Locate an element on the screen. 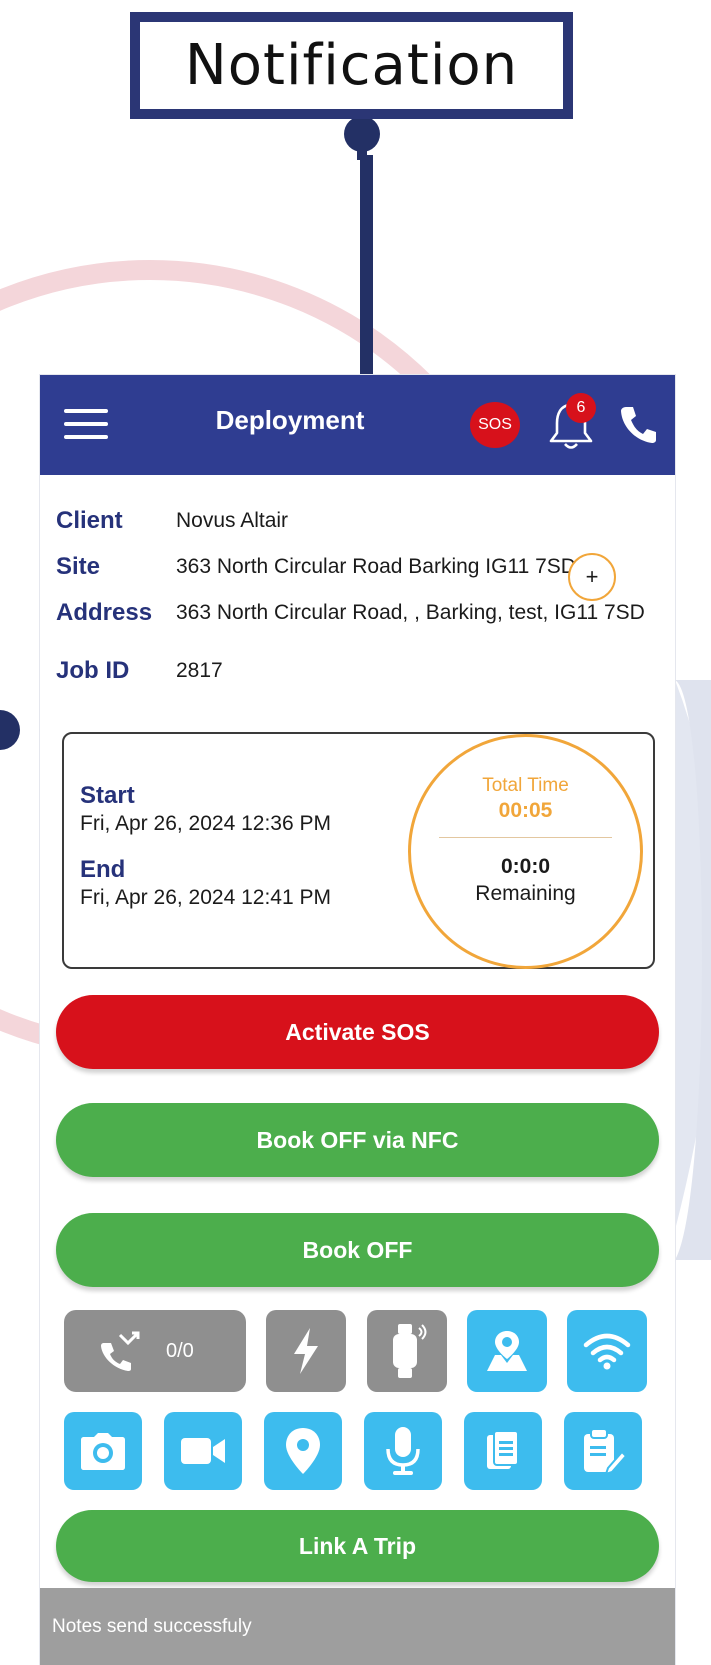 The height and width of the screenshot is (1665, 711). job-id-label: Job ID is located at coordinates (93, 670).